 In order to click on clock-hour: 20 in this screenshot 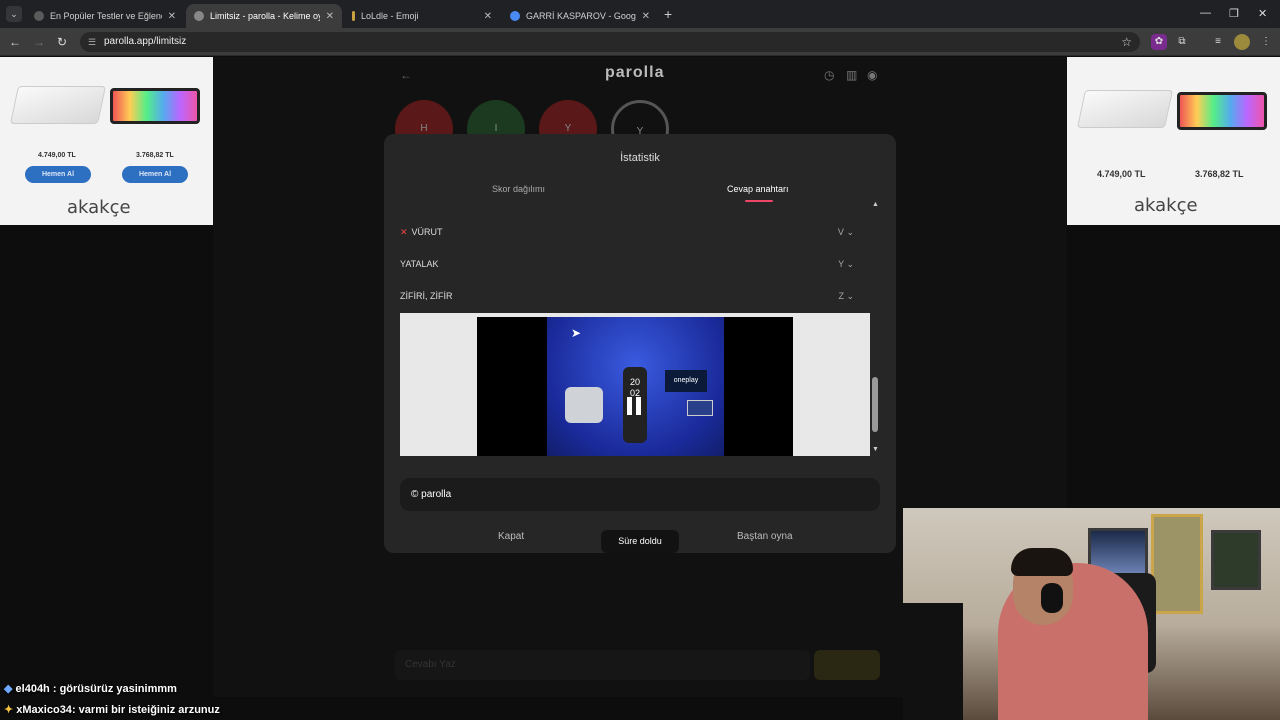, I will do `click(634, 382)`.